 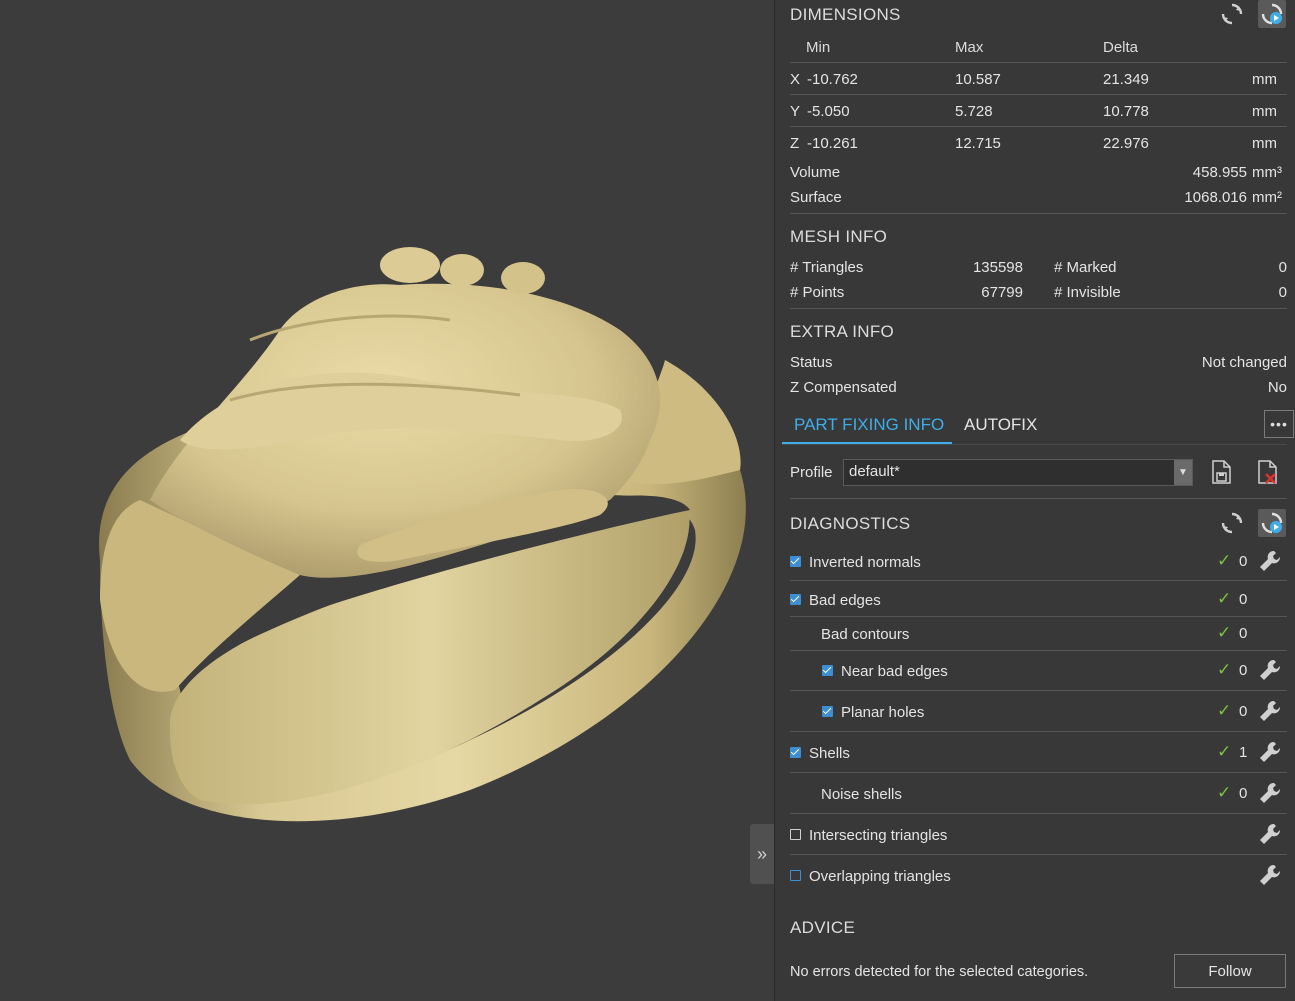 What do you see at coordinates (1126, 111) in the screenshot?
I see `dim-row-y-delta: 10.778` at bounding box center [1126, 111].